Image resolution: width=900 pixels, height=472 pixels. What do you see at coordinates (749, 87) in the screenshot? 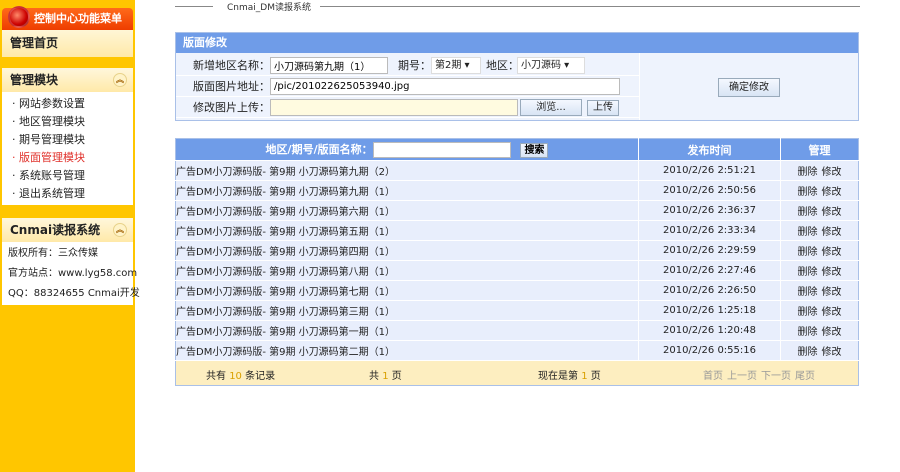
I see `submit-button: 确定修改` at bounding box center [749, 87].